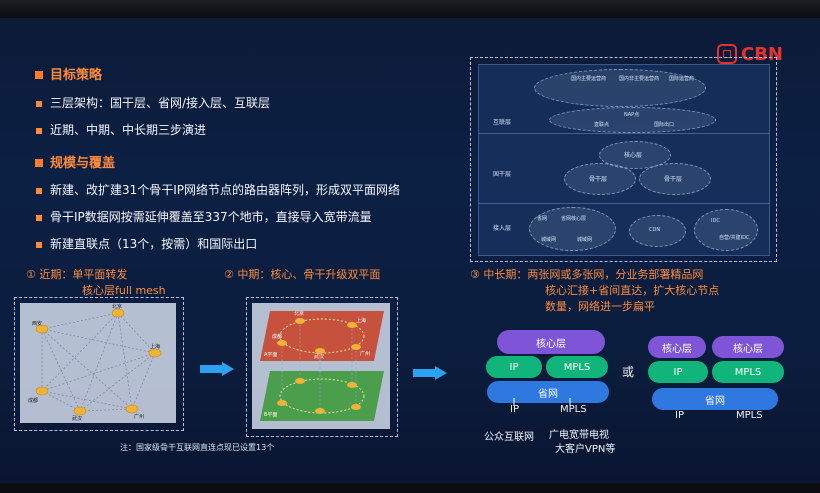  Describe the element at coordinates (715, 221) in the screenshot. I see `access-label: IDC` at that location.